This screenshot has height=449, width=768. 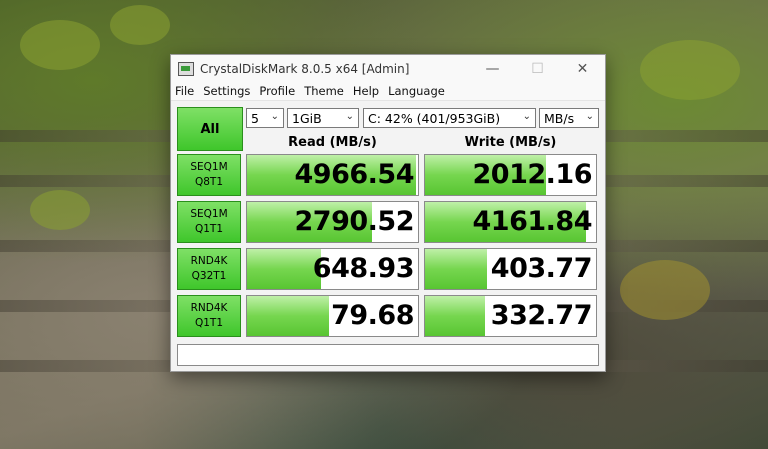 What do you see at coordinates (582, 68) in the screenshot?
I see `close-button: ✕` at bounding box center [582, 68].